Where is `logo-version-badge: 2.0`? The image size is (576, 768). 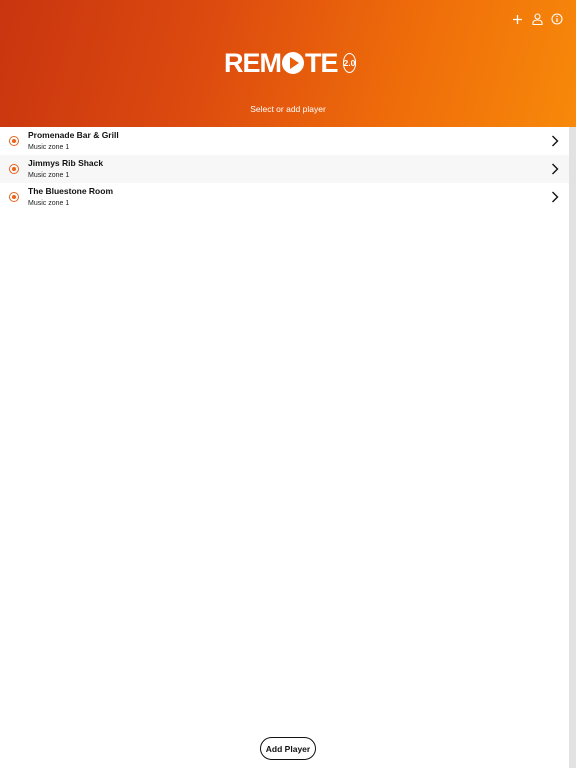 logo-version-badge: 2.0 is located at coordinates (349, 63).